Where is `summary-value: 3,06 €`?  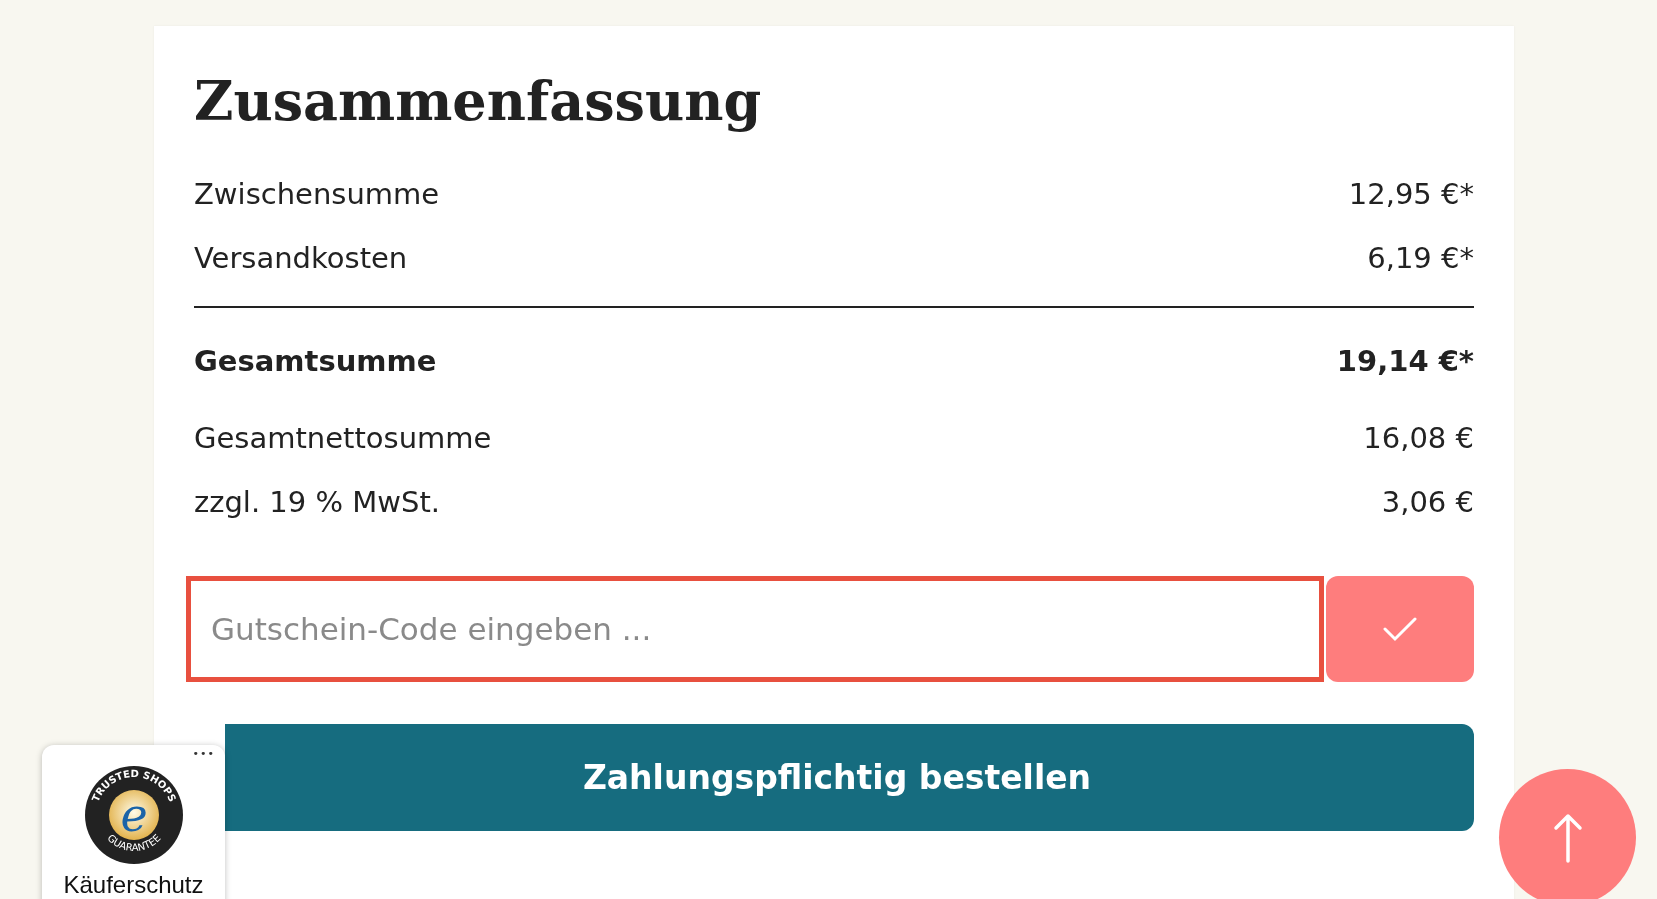 summary-value: 3,06 € is located at coordinates (1427, 502).